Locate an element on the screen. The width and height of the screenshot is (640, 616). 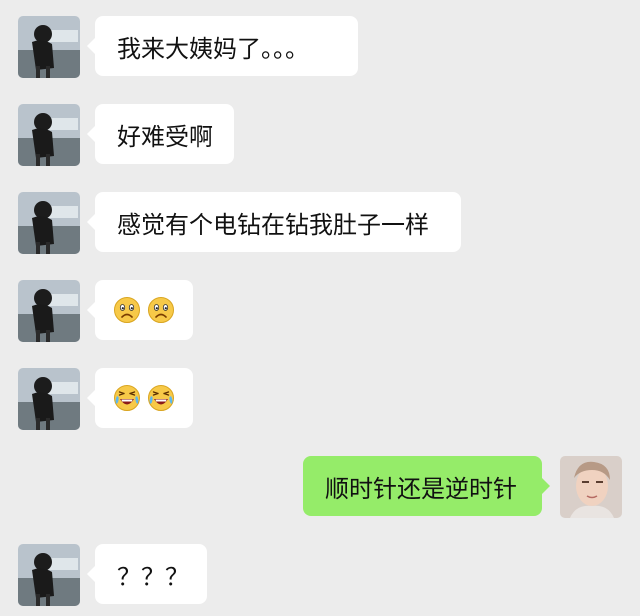
message-text: ？？？ is located at coordinates (153, 576).